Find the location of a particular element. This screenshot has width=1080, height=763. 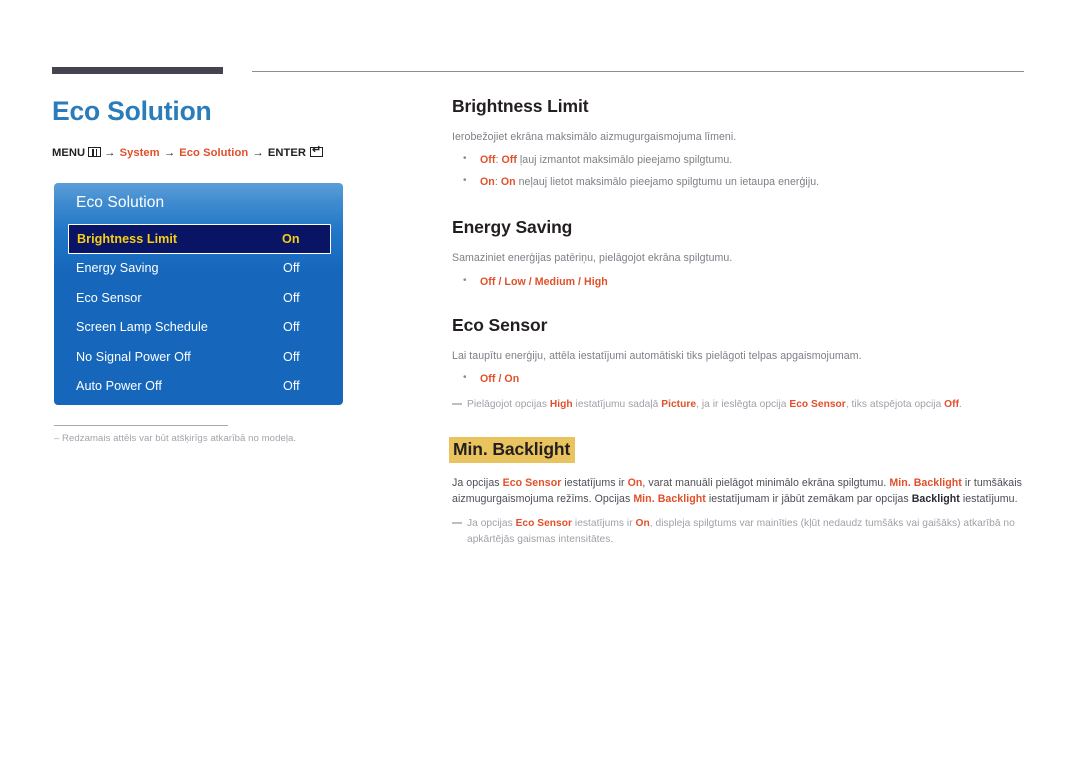

option-key-off: Off is located at coordinates (488, 160).